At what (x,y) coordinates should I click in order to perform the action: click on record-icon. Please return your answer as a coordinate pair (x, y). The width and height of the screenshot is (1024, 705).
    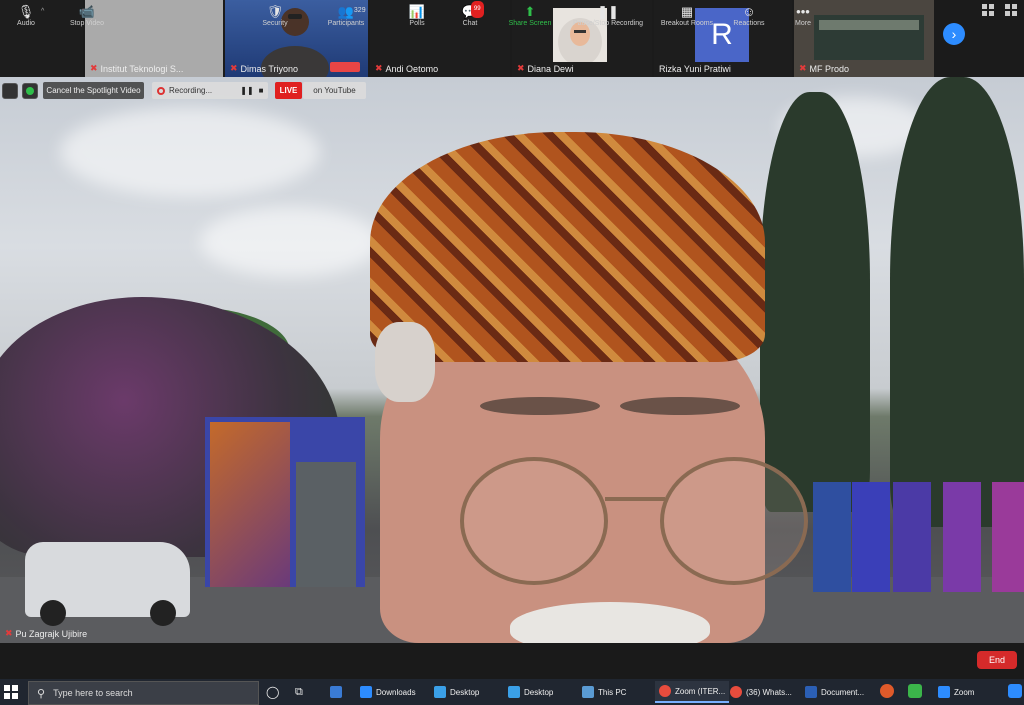
    Looking at the image, I should click on (161, 90).